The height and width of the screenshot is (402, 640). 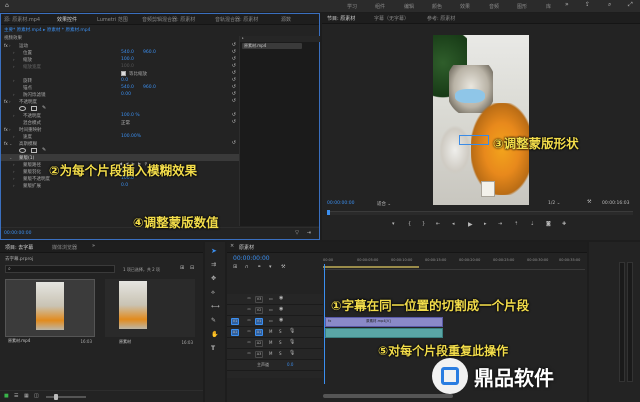 I want to click on clip-a1, so click(x=384, y=333).